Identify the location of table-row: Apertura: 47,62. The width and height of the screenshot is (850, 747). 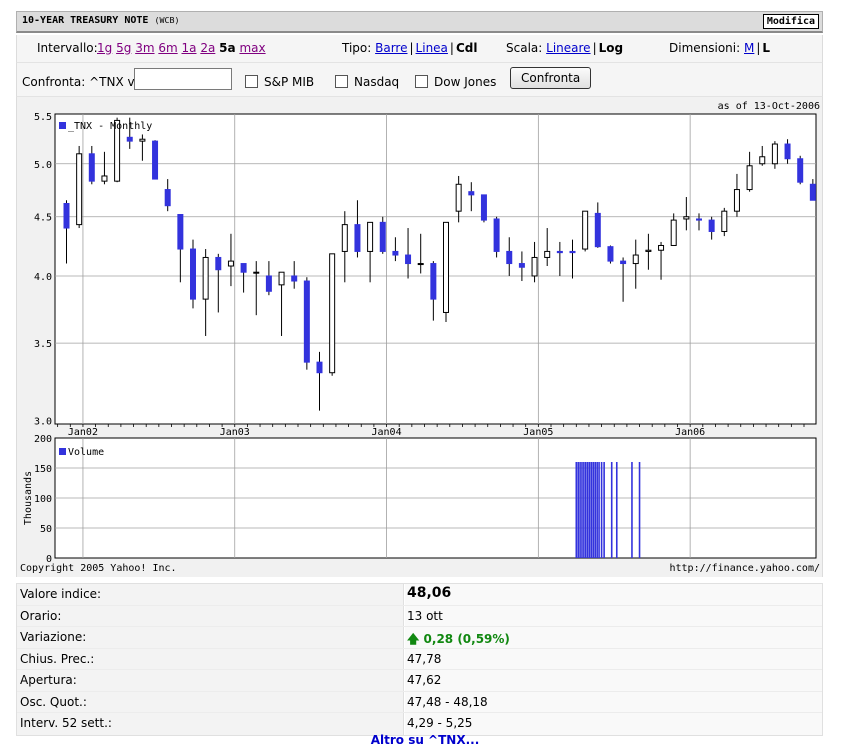
(419, 681).